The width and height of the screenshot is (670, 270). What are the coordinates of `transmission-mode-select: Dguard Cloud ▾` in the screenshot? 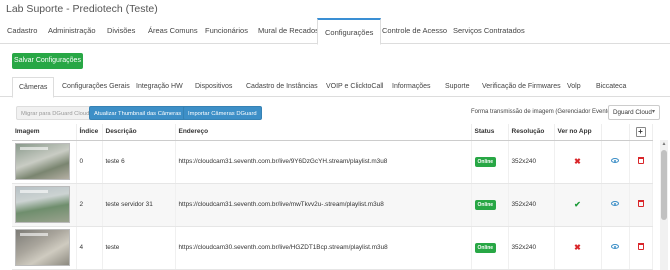 It's located at (634, 112).